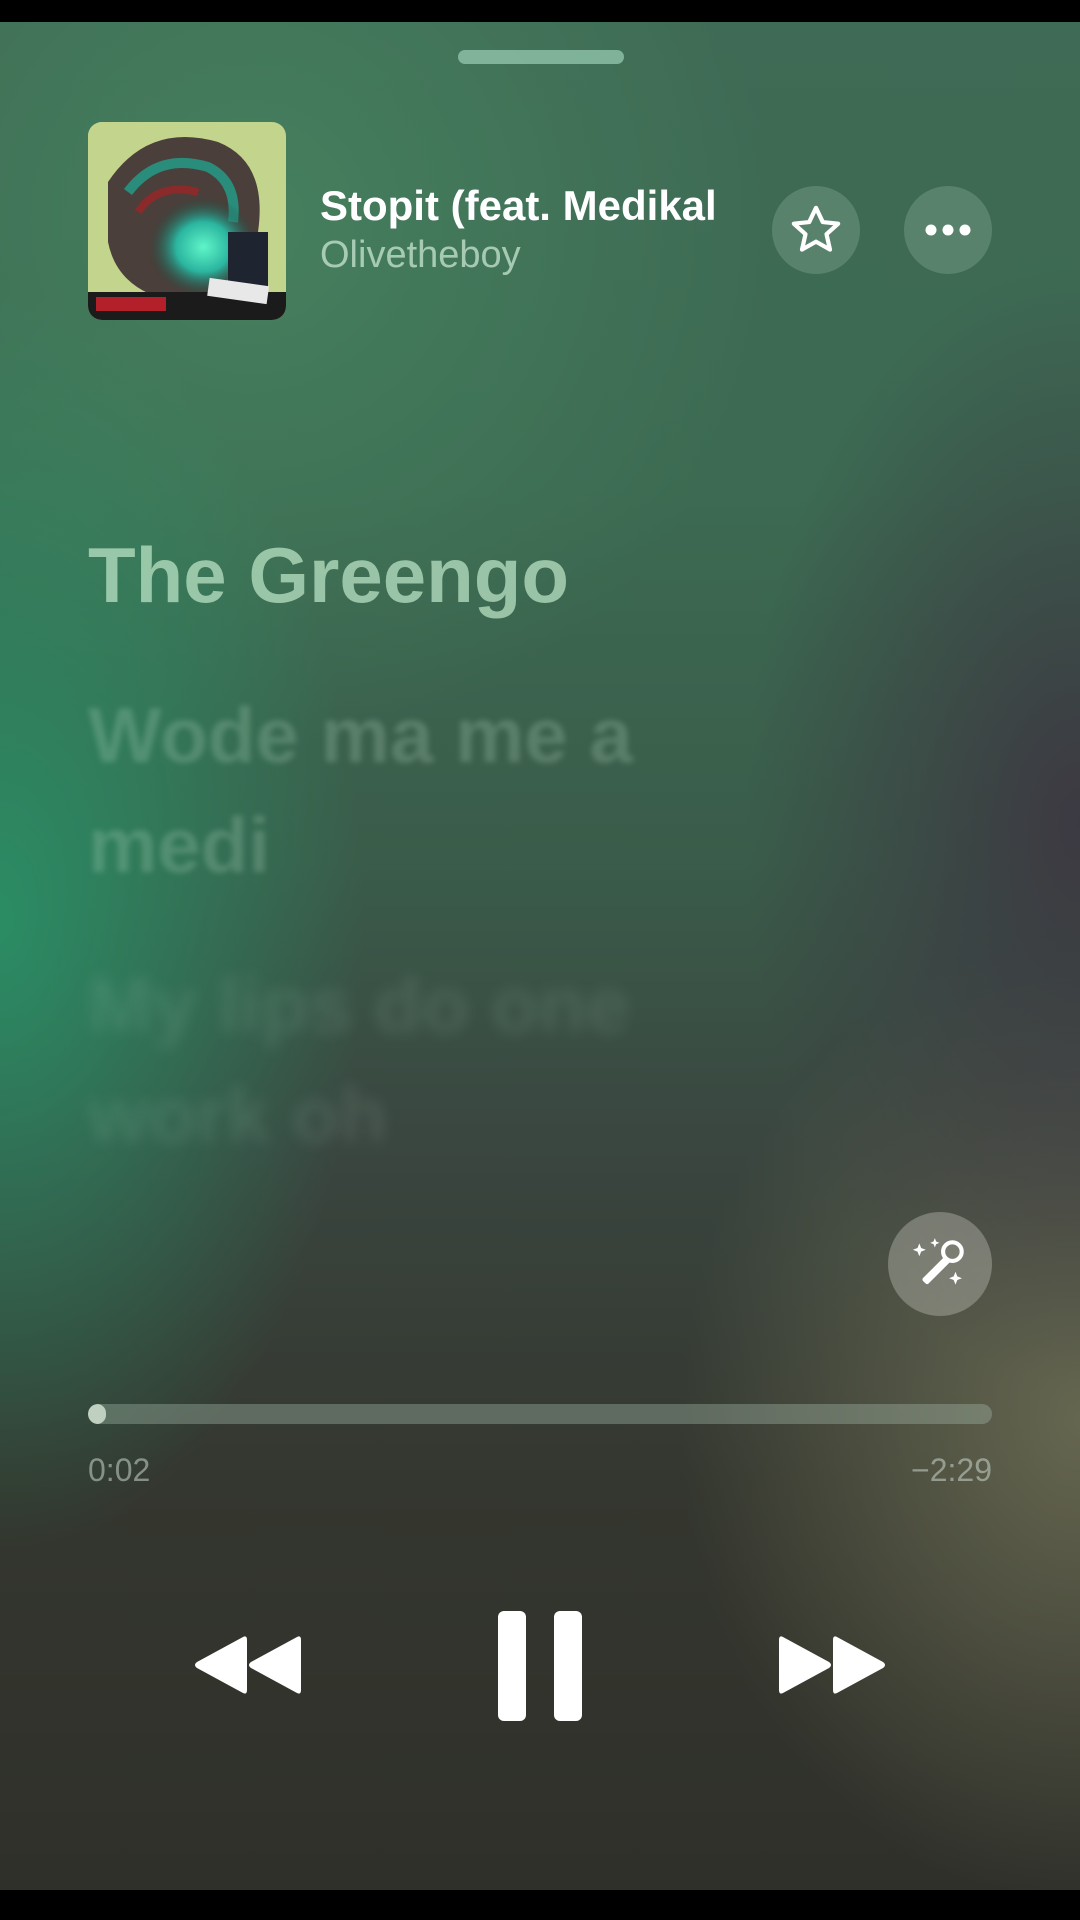 The image size is (1080, 1920). I want to click on rewind-icon, so click(248, 1665).